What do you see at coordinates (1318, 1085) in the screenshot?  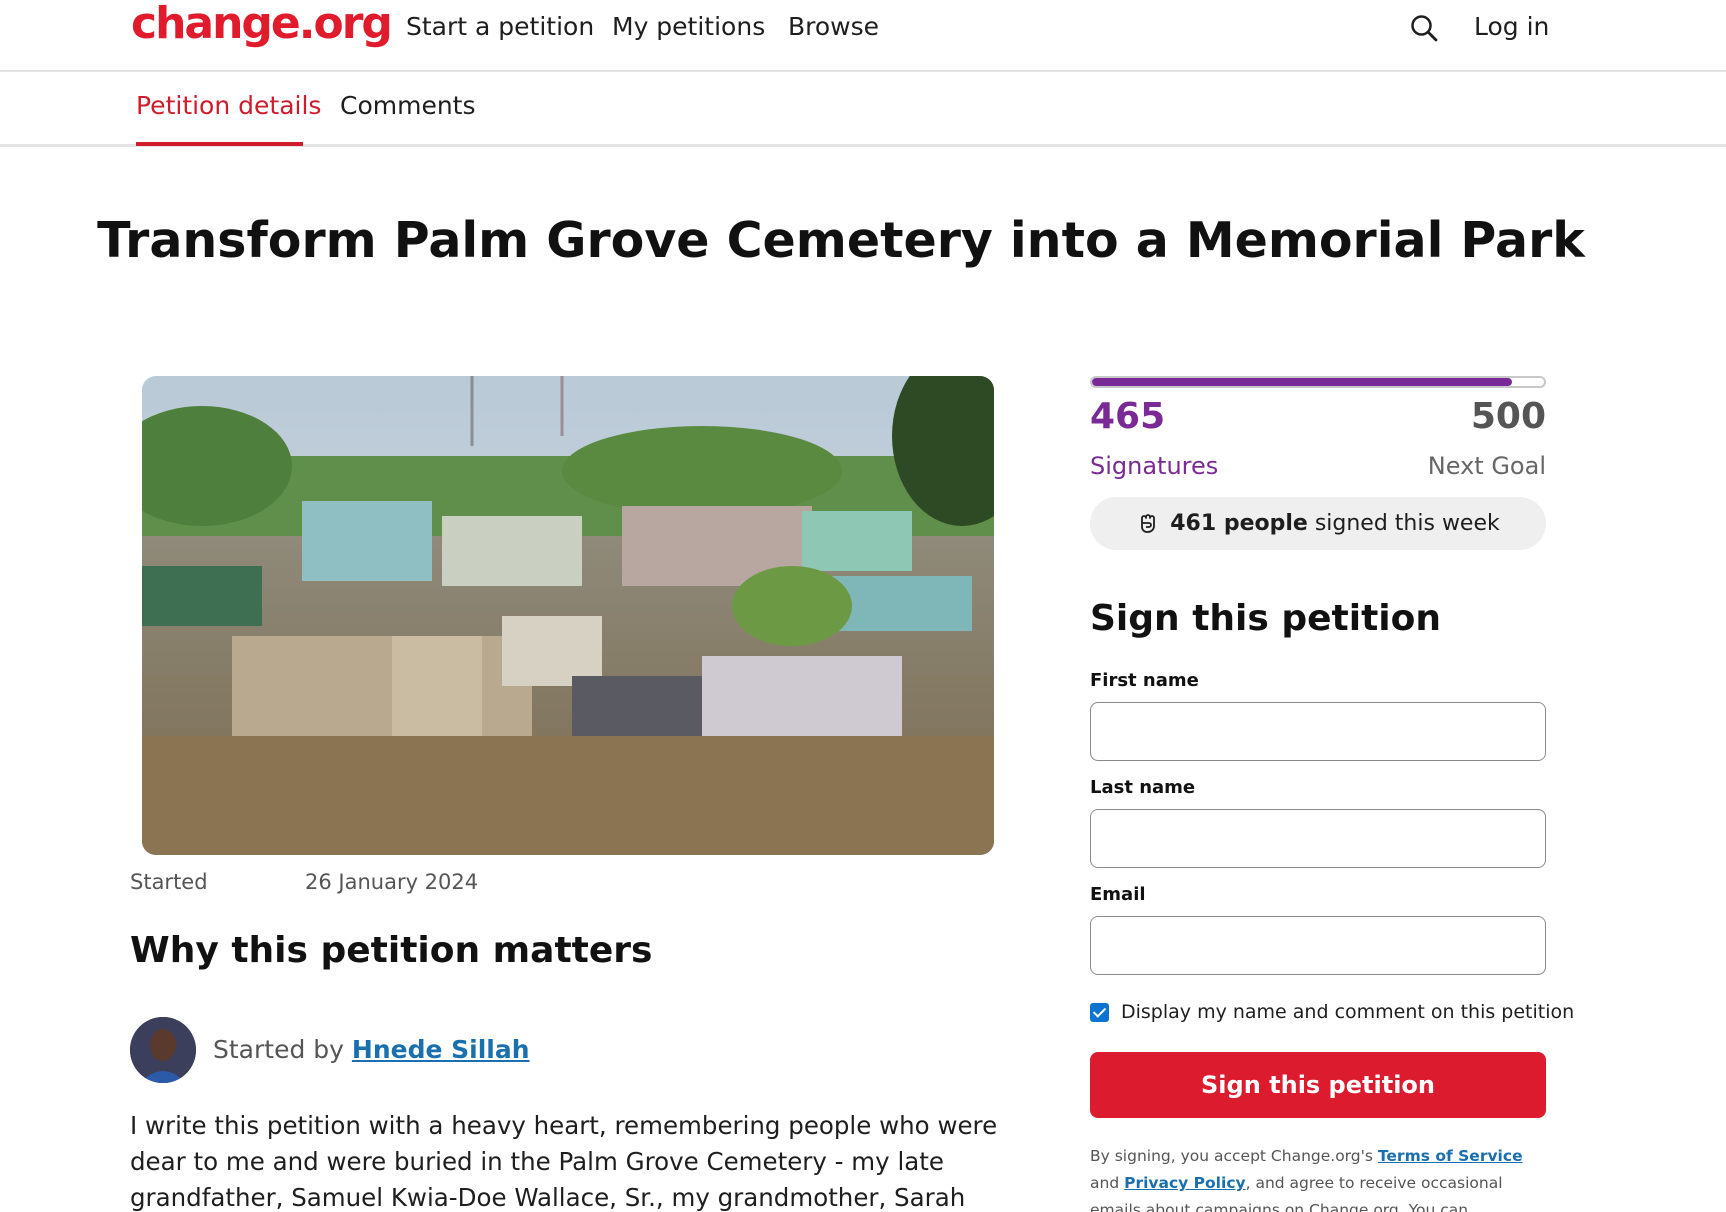 I see `sign-petition-button: Sign this petition` at bounding box center [1318, 1085].